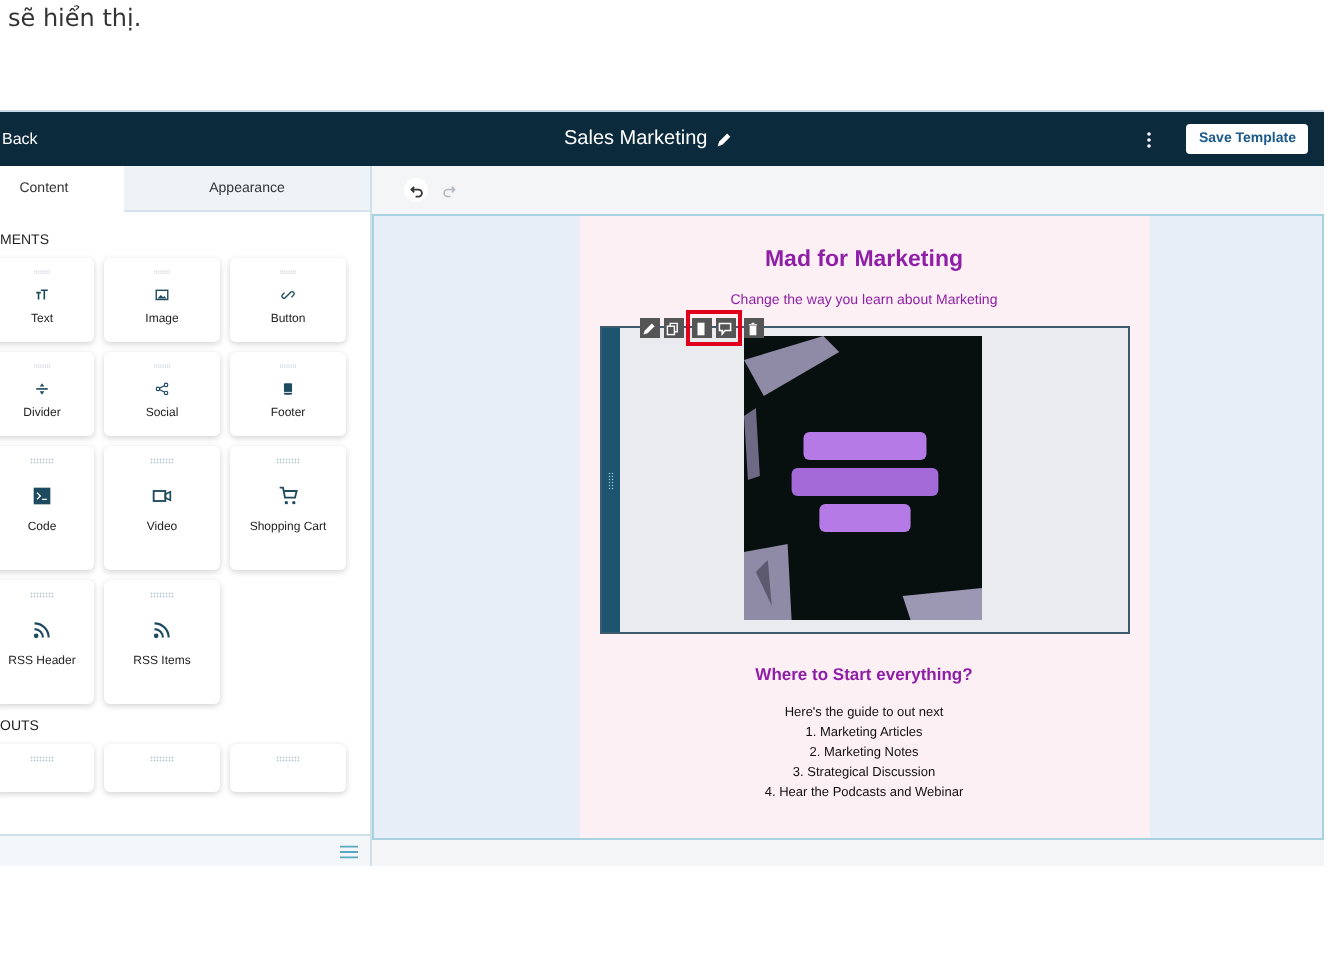 The width and height of the screenshot is (1336, 966). I want to click on footer-icon, so click(288, 389).